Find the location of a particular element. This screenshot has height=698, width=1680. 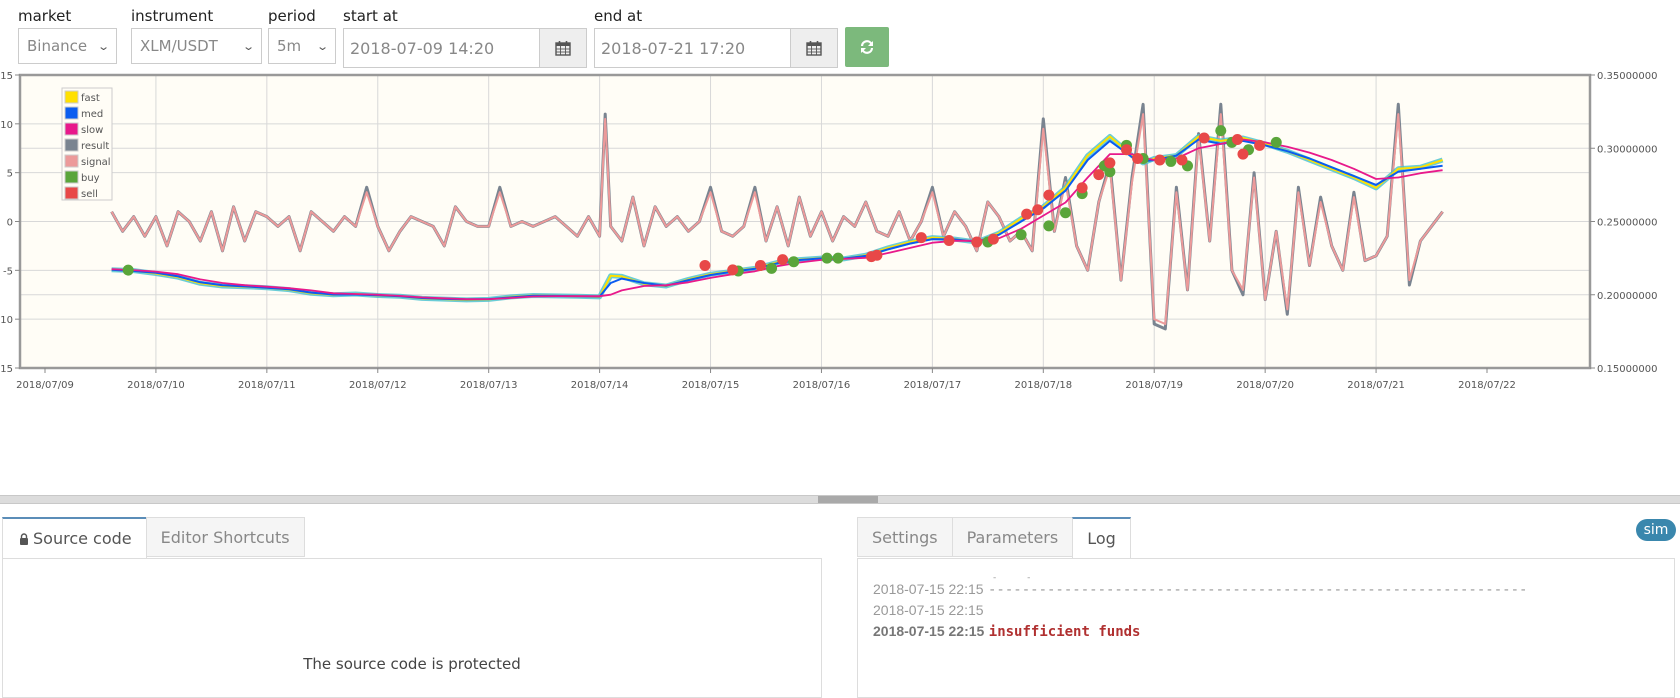

panel-splitter is located at coordinates (840, 499).